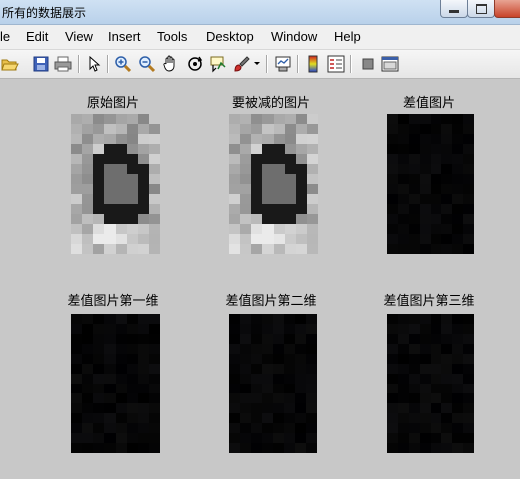 The height and width of the screenshot is (479, 520). What do you see at coordinates (5, 36) in the screenshot?
I see `menu-file: le` at bounding box center [5, 36].